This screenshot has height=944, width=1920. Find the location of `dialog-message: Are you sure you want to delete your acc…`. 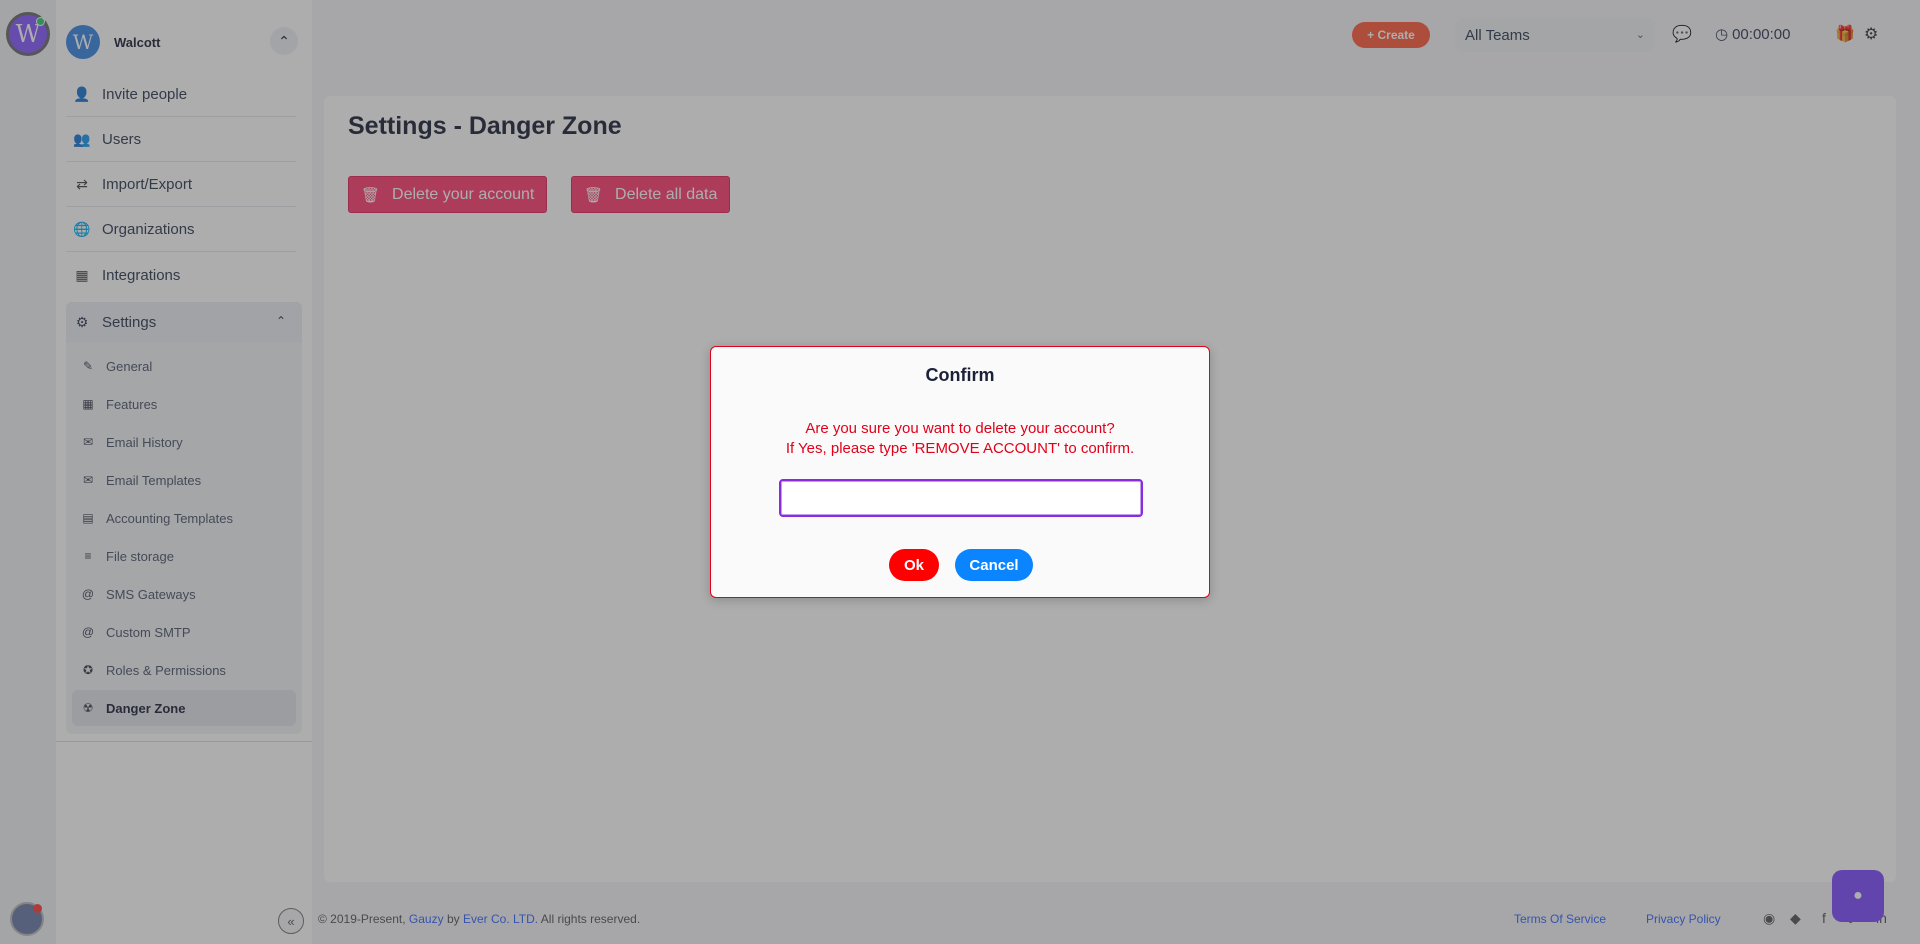

dialog-message: Are you sure you want to delete your acc… is located at coordinates (960, 439).